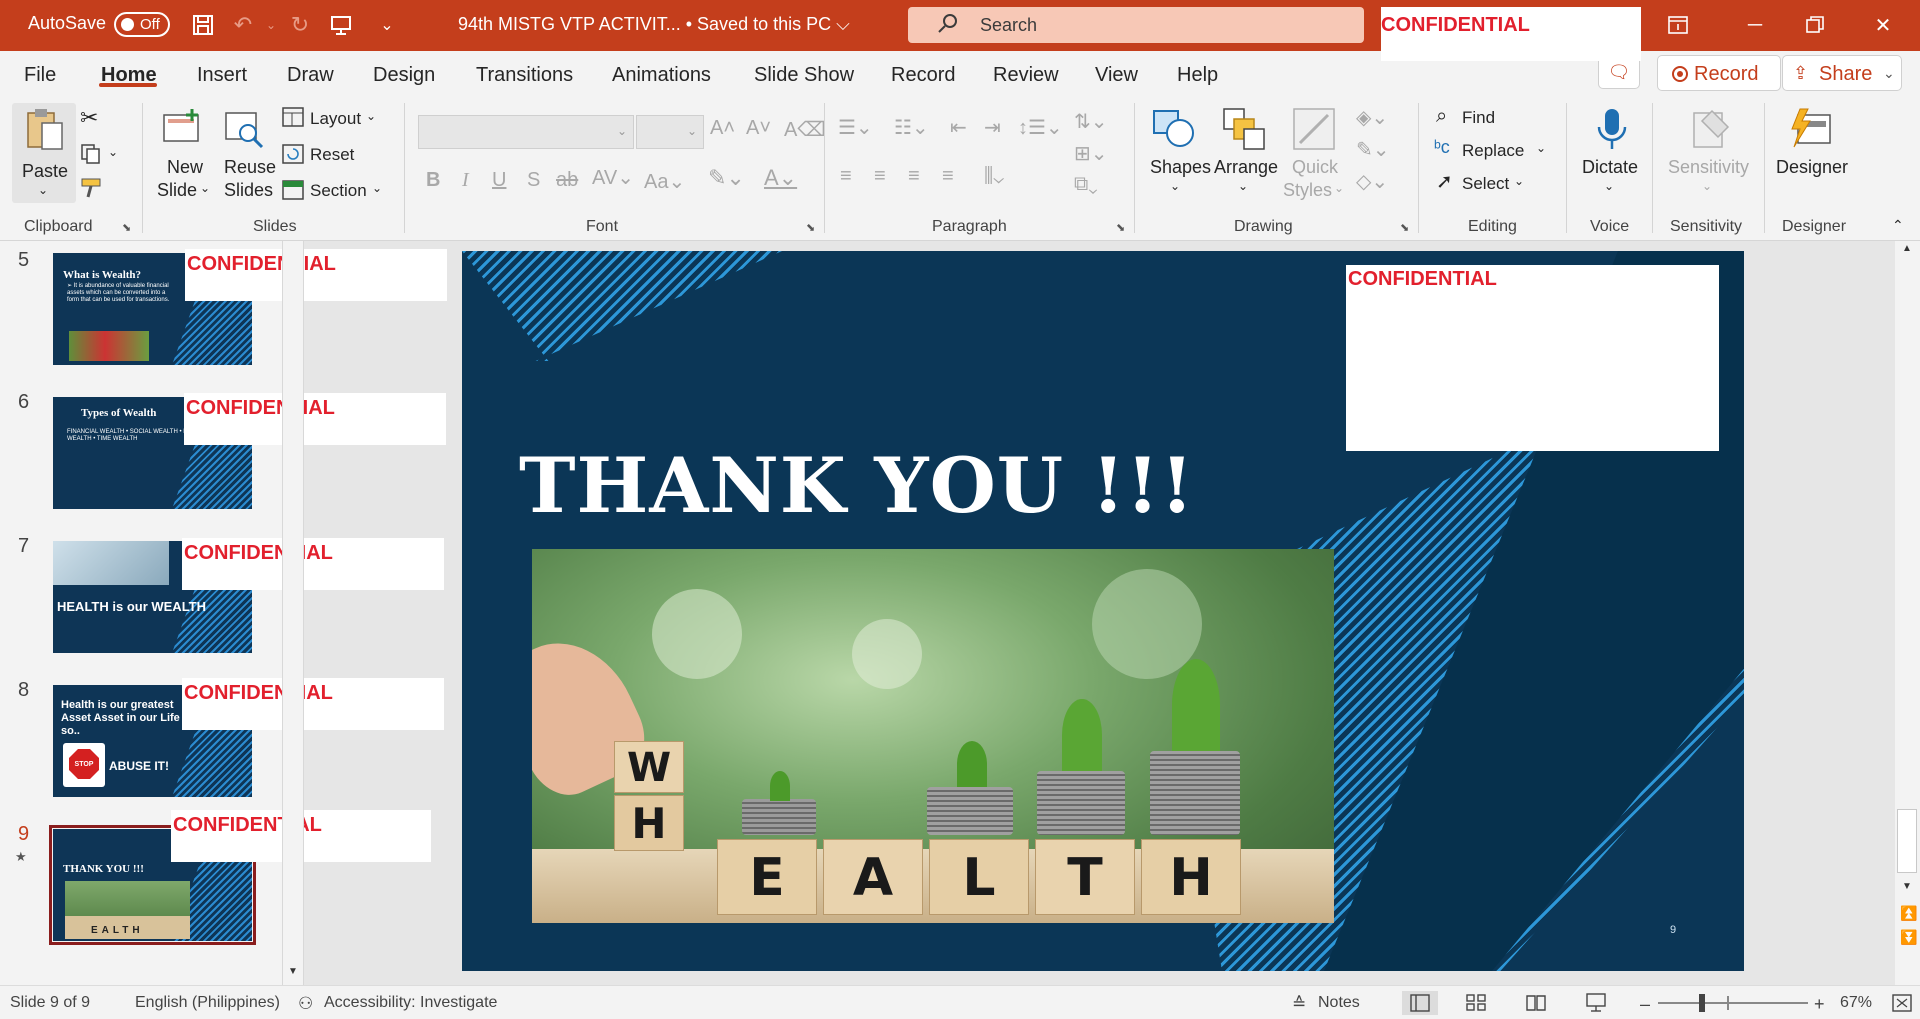 This screenshot has height=1019, width=1920. What do you see at coordinates (880, 176) in the screenshot?
I see `align-center-icon: ≡` at bounding box center [880, 176].